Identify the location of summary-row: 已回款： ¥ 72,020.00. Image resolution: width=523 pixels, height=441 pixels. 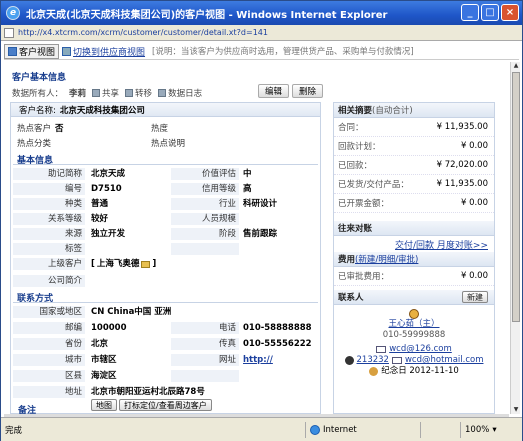
(414, 165).